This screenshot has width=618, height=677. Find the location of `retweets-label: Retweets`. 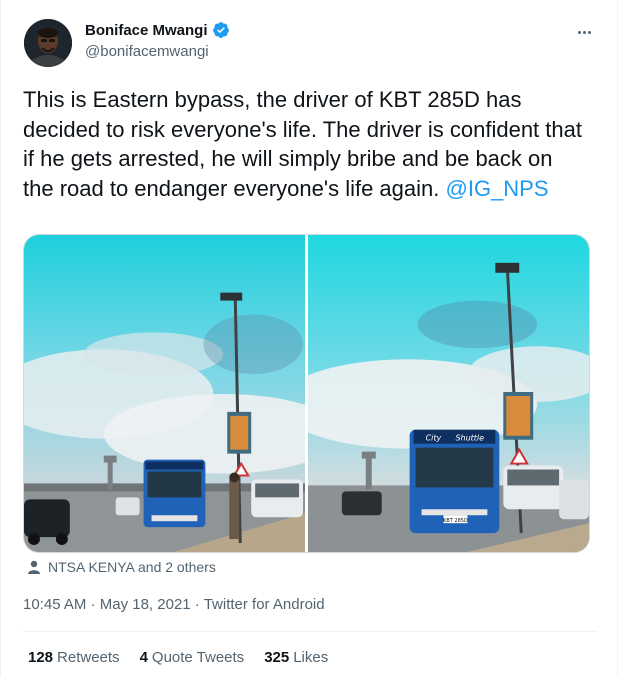

retweets-label: Retweets is located at coordinates (88, 657).